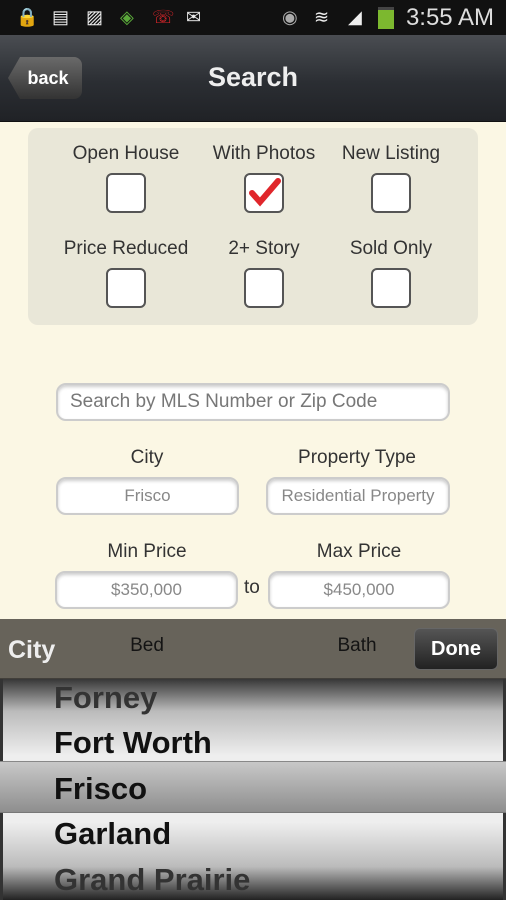  I want to click on signal-icon: ◢, so click(355, 17).